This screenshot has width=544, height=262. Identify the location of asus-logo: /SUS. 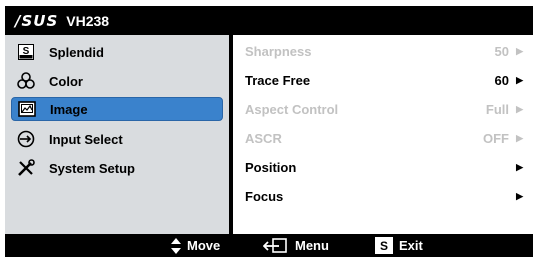
(37, 20).